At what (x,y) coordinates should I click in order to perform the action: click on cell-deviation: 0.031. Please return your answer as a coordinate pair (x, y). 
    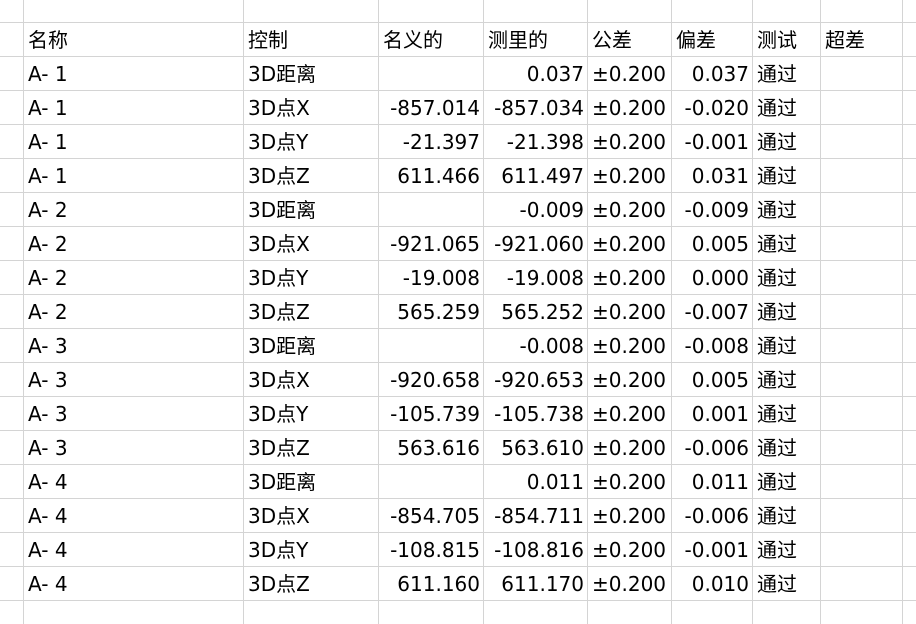
    Looking at the image, I should click on (712, 176).